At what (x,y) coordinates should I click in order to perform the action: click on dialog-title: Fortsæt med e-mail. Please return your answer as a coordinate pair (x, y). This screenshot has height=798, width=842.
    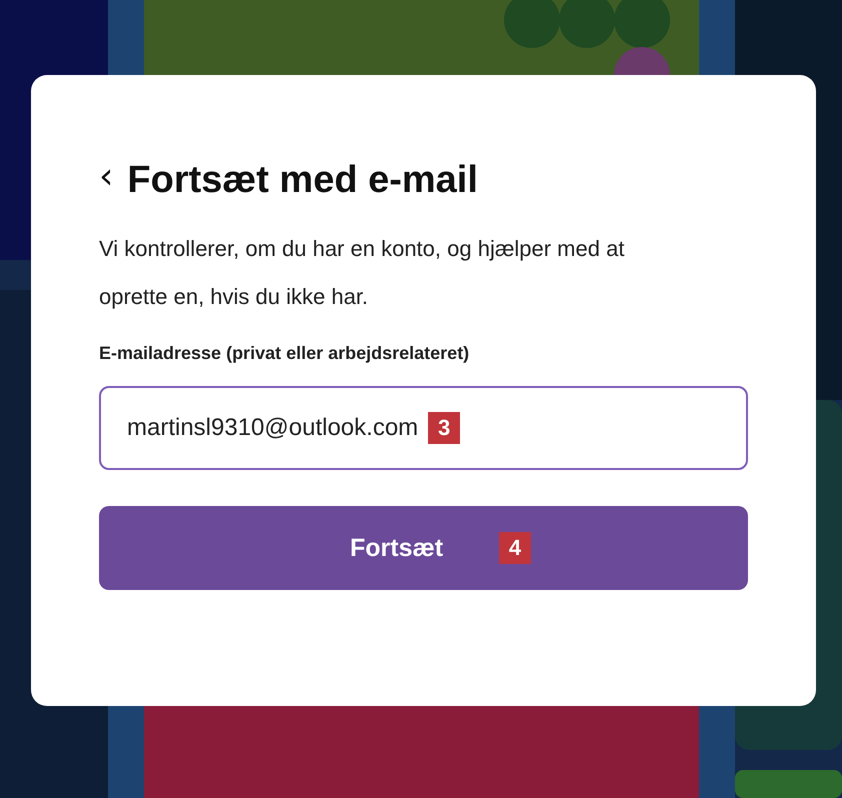
    Looking at the image, I should click on (302, 180).